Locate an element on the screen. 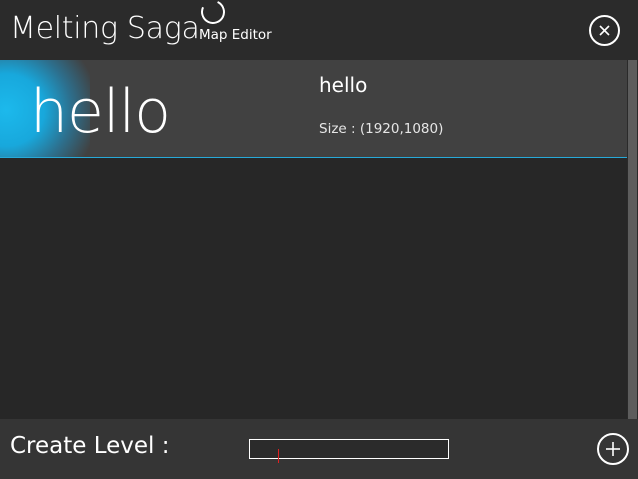  footer: Create Level : is located at coordinates (319, 449).